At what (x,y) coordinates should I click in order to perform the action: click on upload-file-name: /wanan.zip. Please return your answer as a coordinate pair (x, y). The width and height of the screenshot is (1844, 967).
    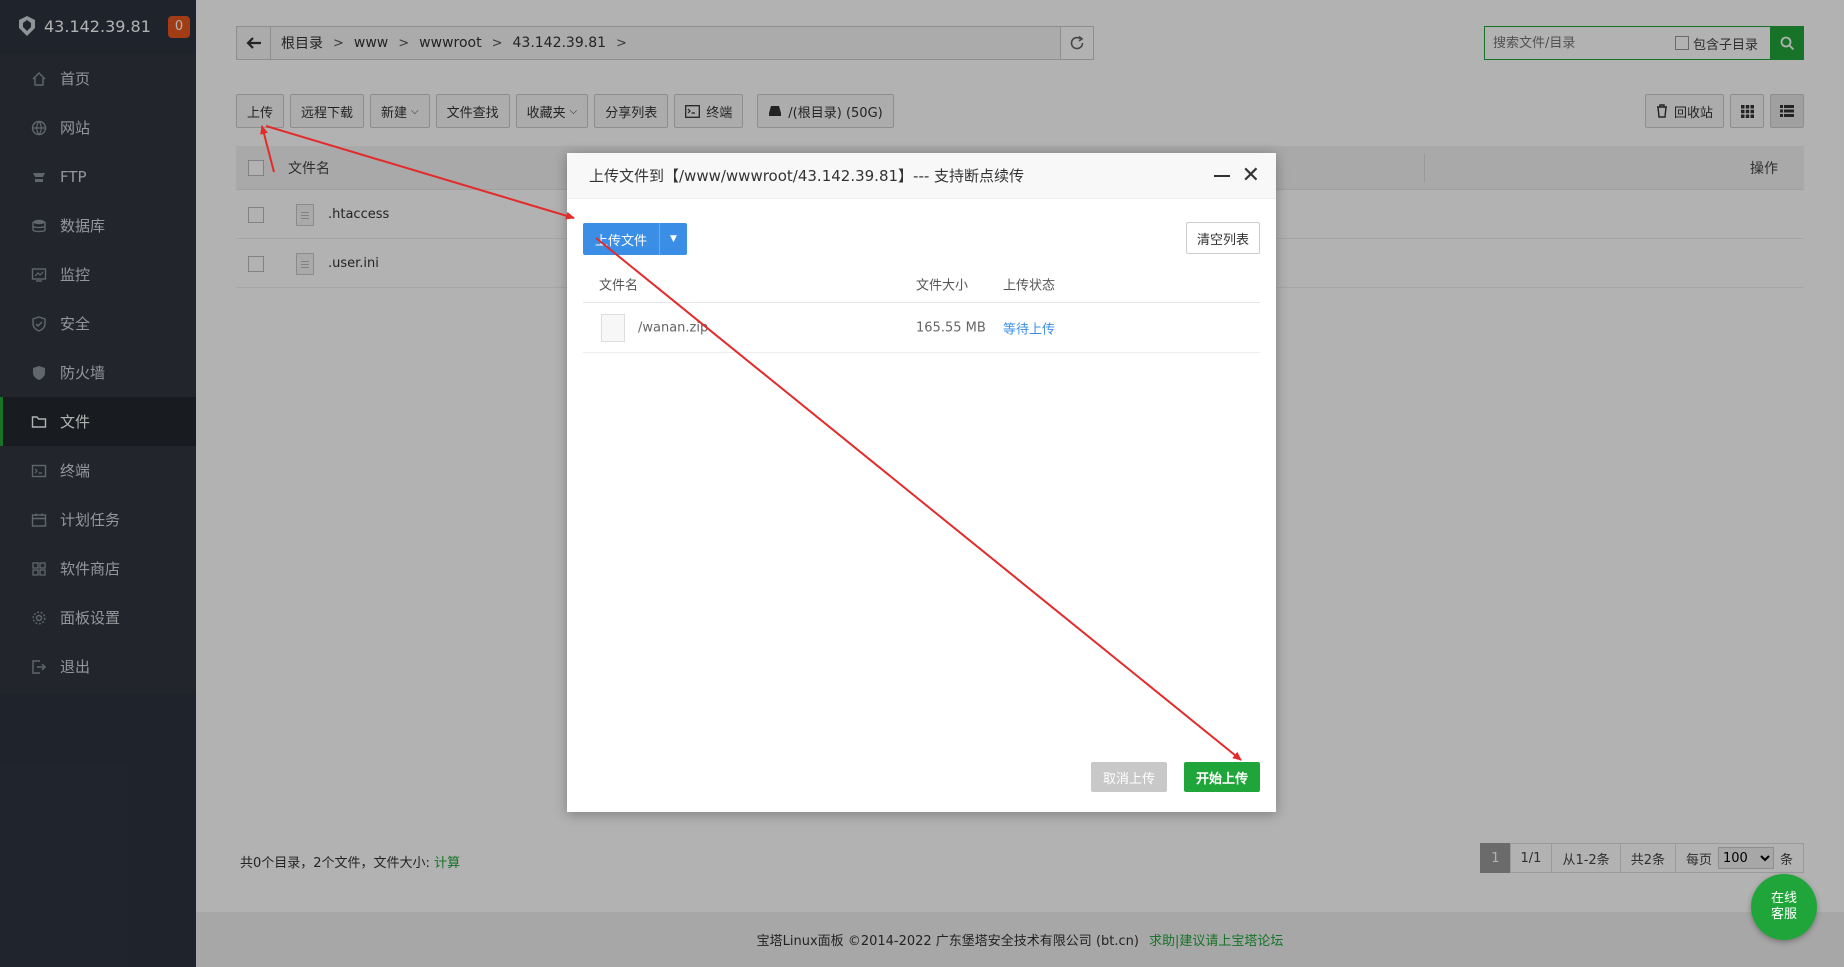
    Looking at the image, I should click on (673, 327).